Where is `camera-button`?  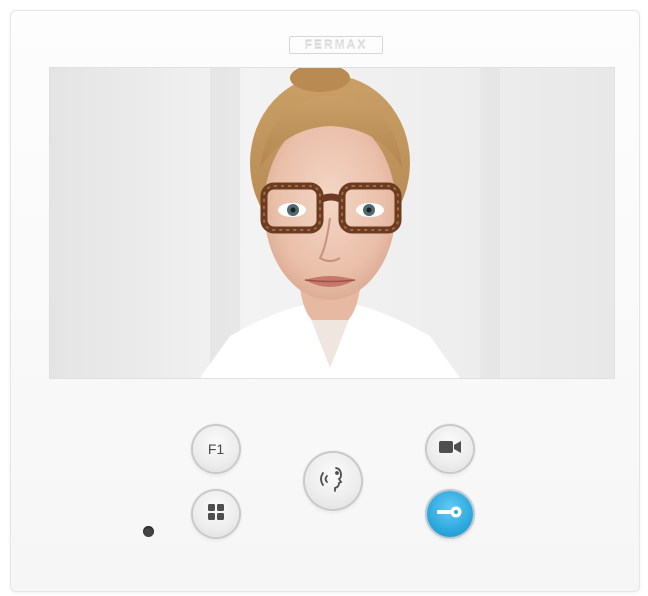
camera-button is located at coordinates (450, 449).